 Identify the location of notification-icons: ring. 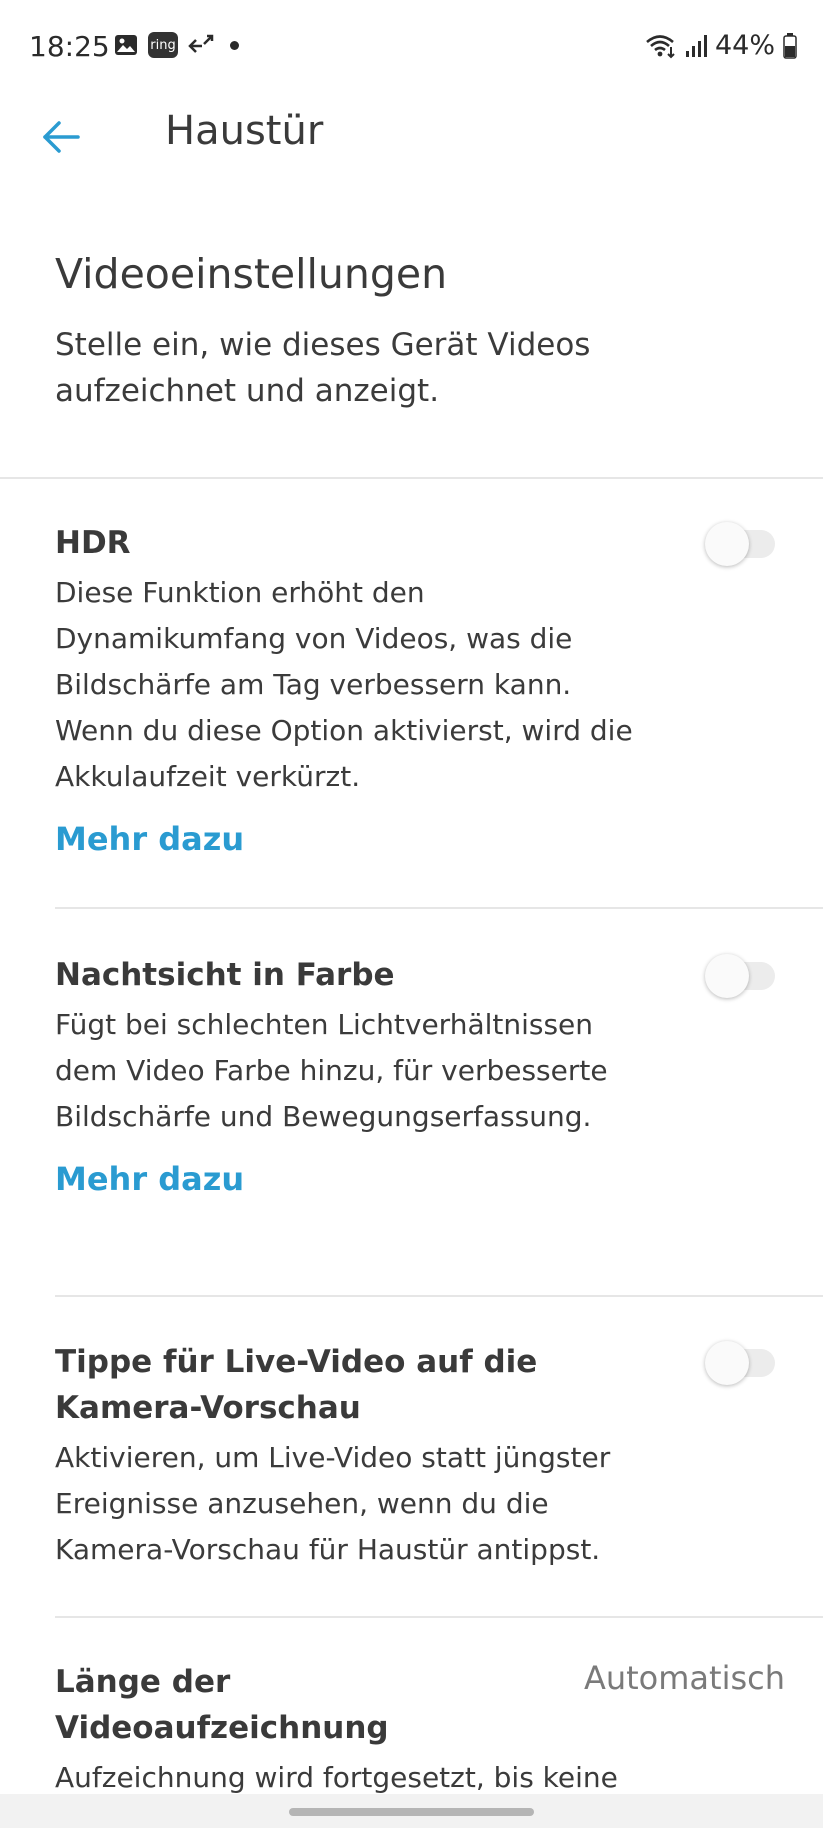
(176, 45).